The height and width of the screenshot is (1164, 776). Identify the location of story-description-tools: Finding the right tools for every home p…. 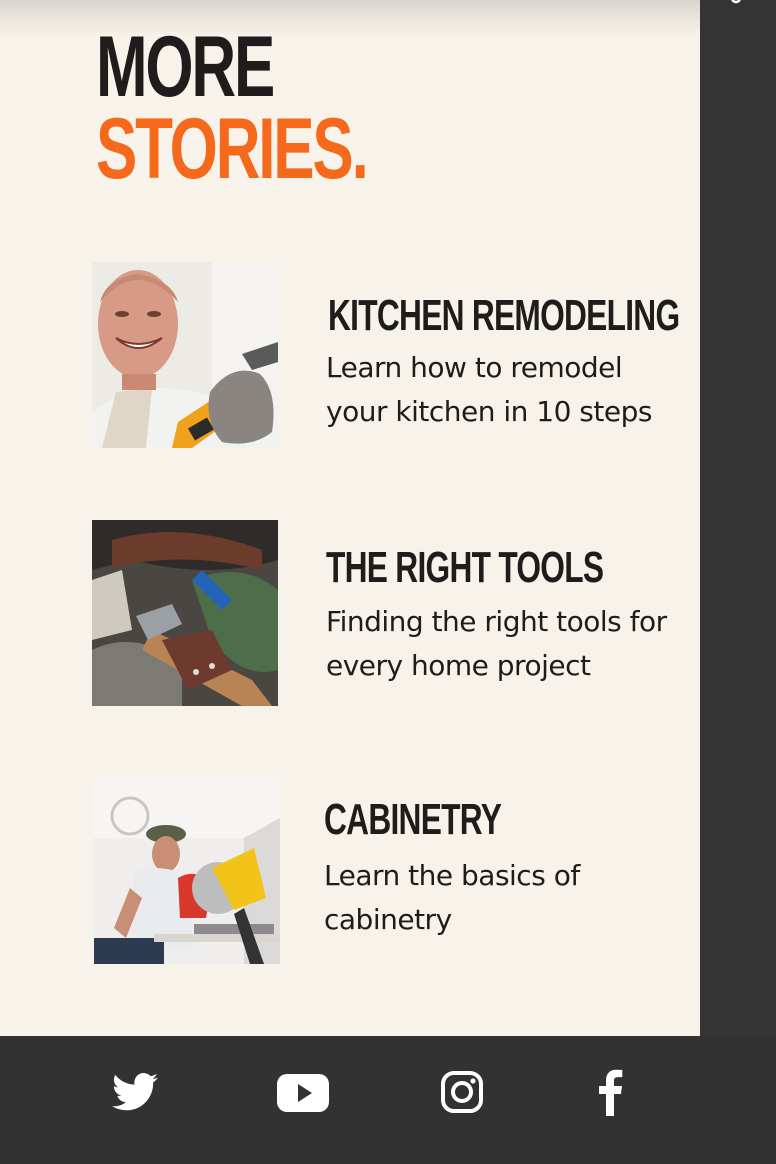
(496, 643).